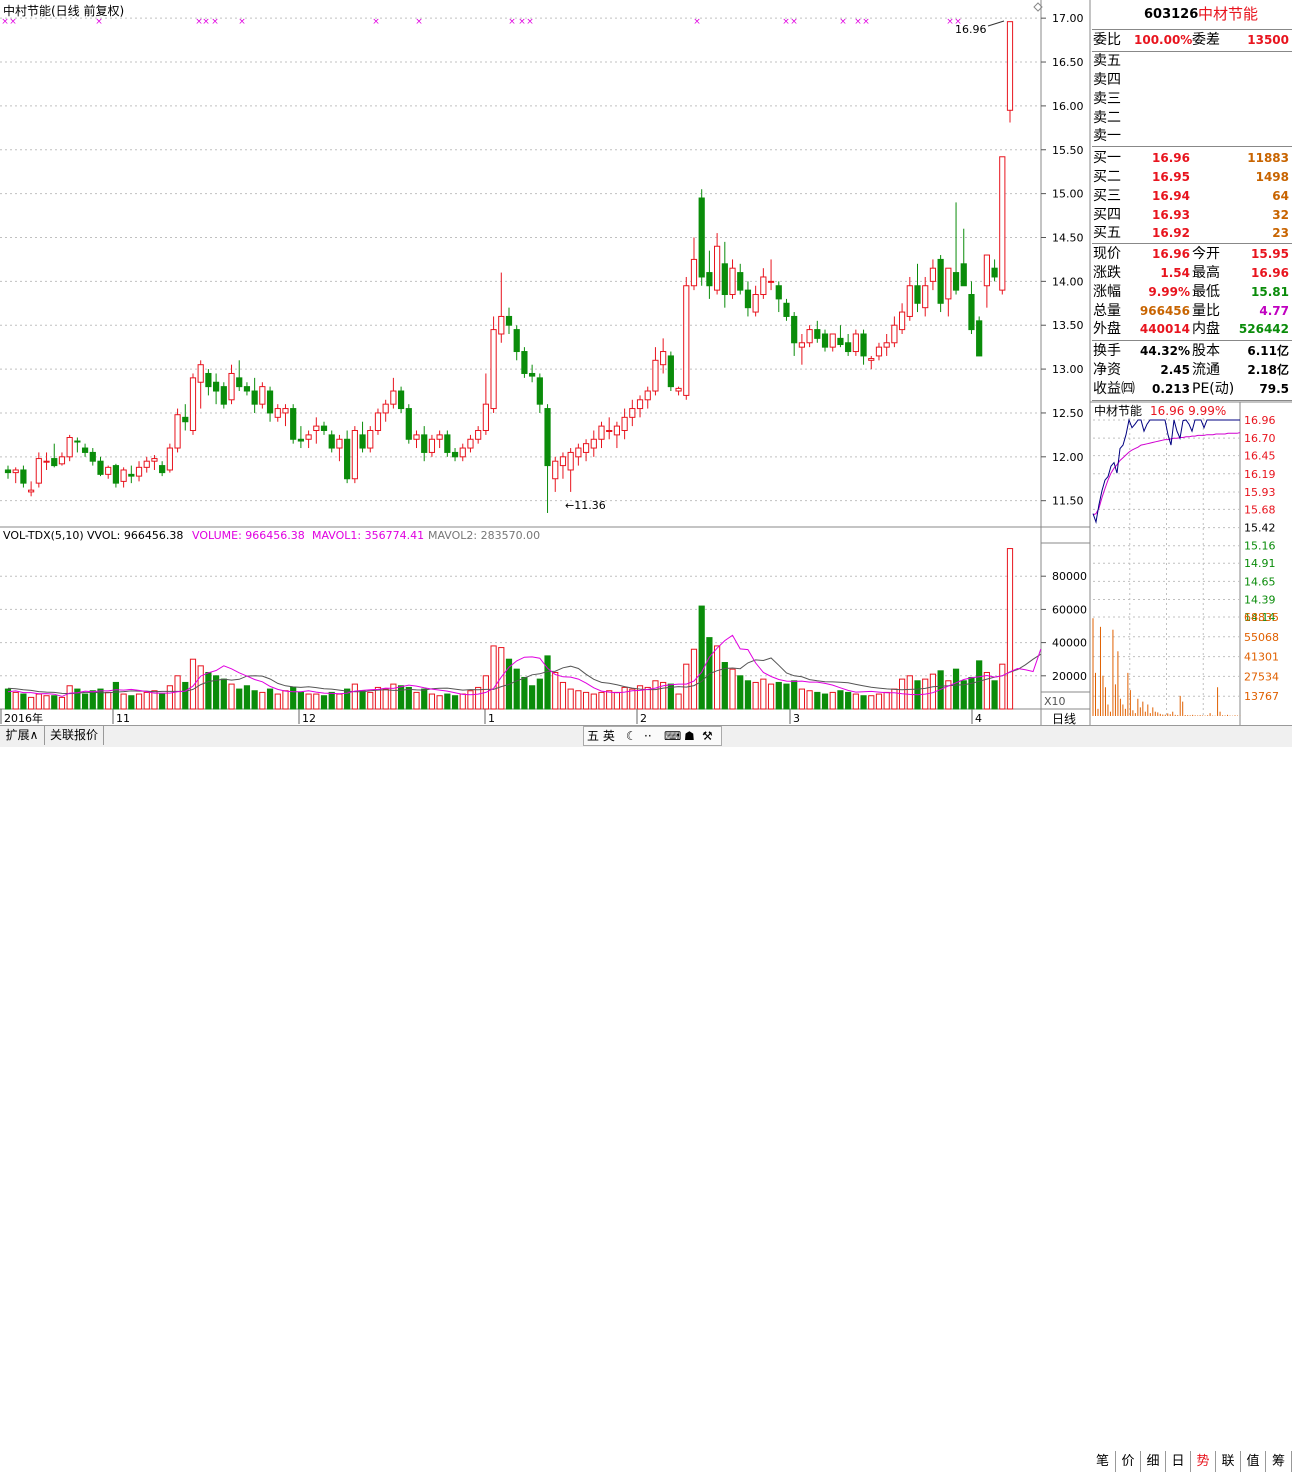  Describe the element at coordinates (1192, 61) in the screenshot. I see `sell-row: 卖五` at that location.